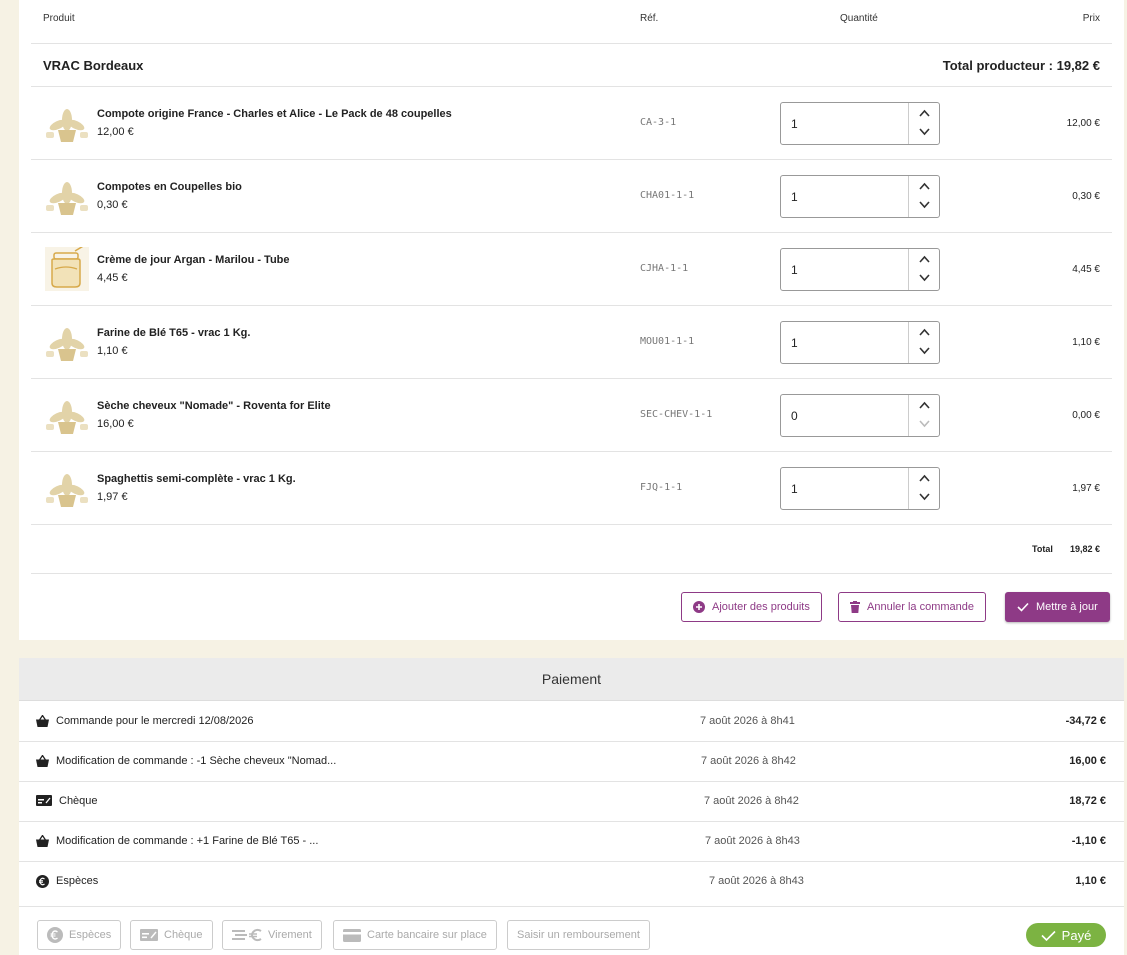 The height and width of the screenshot is (955, 1127). What do you see at coordinates (676, 414) in the screenshot?
I see `product-ref: SEC-CHEV-1-1` at bounding box center [676, 414].